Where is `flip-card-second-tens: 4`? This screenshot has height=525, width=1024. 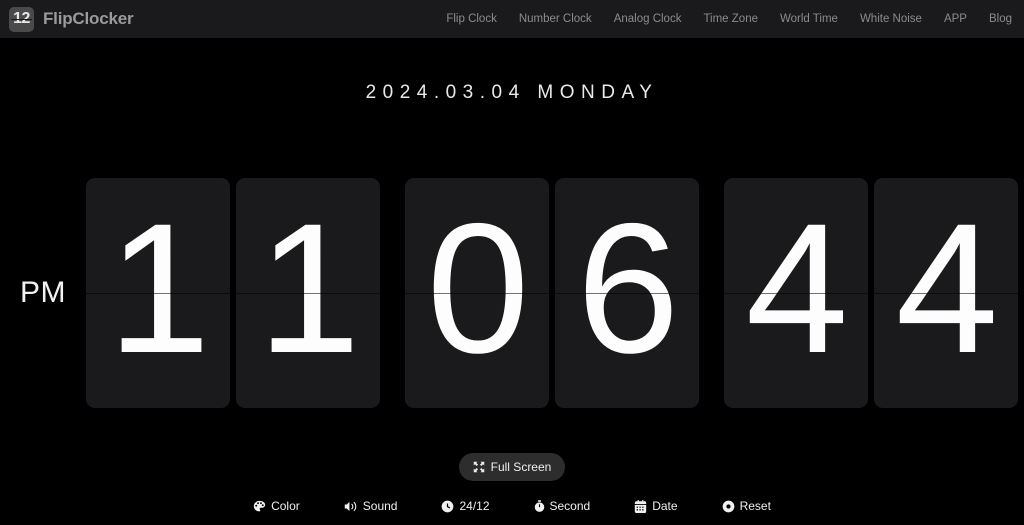
flip-card-second-tens: 4 is located at coordinates (796, 293).